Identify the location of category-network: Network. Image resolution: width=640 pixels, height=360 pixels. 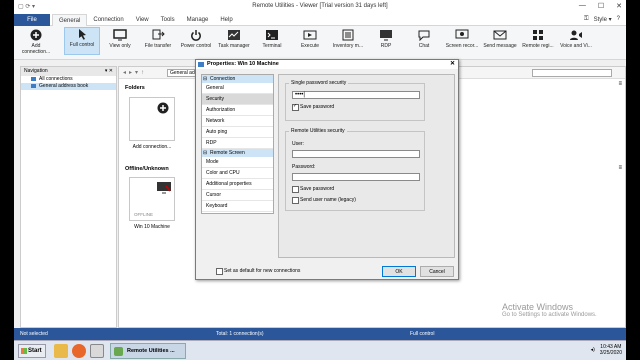
(237, 121).